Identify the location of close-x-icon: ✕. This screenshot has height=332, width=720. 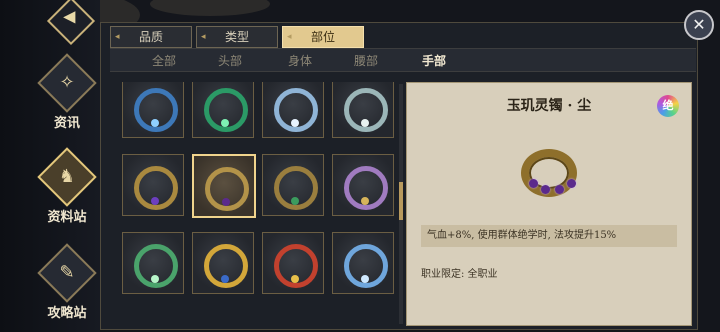
(699, 24).